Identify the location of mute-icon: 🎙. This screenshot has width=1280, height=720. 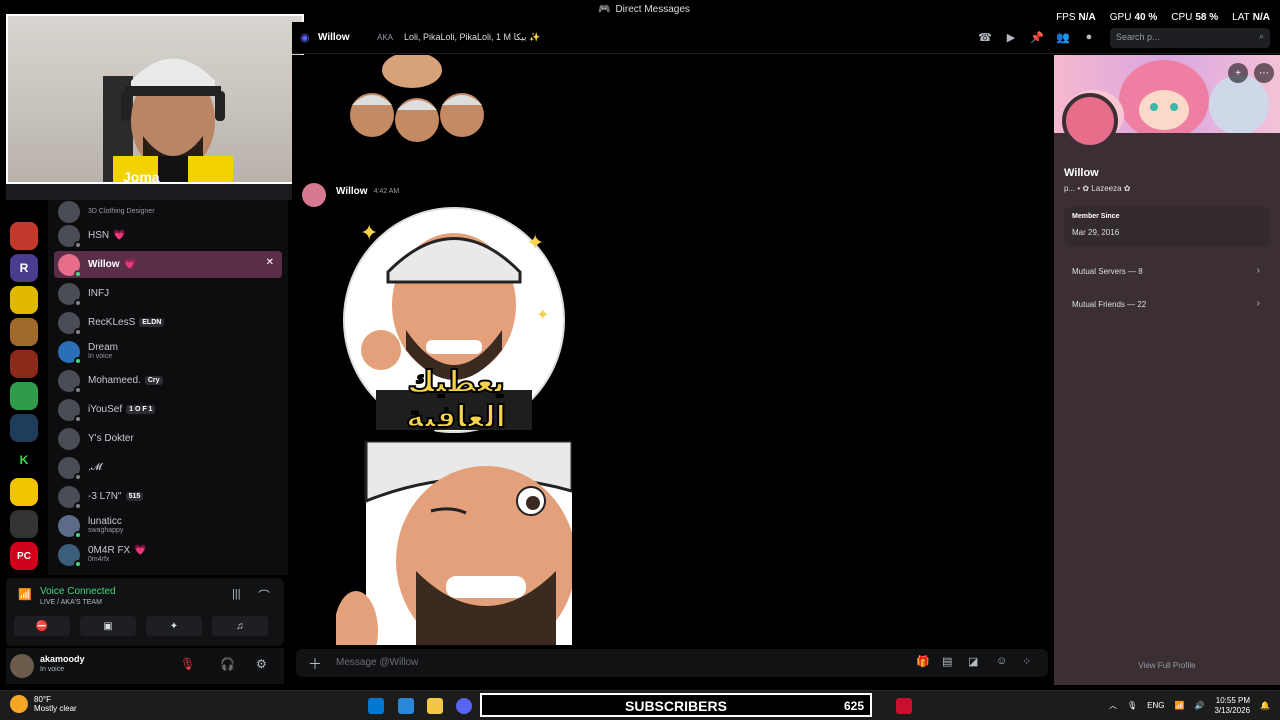
(187, 664).